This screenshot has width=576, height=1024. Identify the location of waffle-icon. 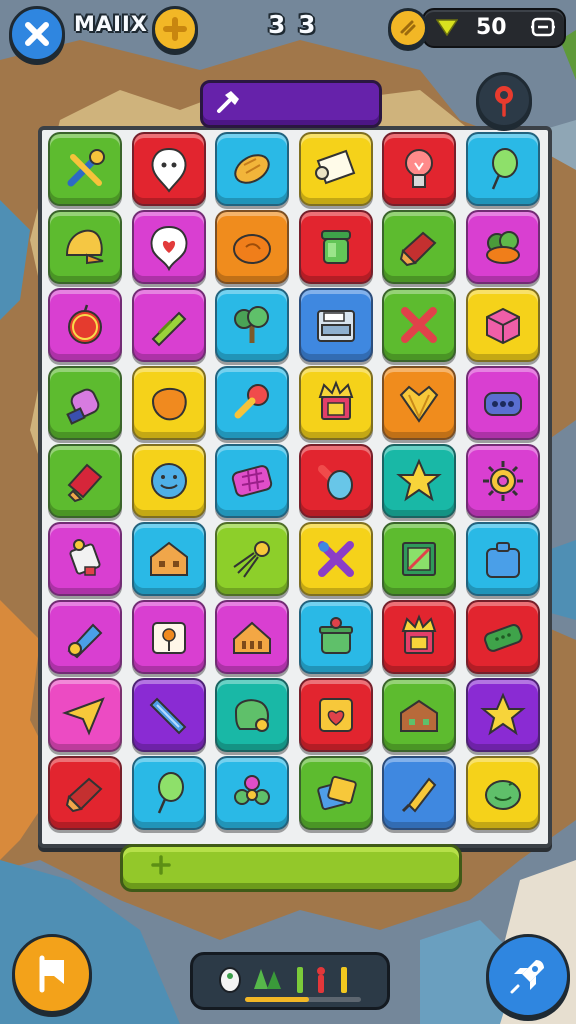
(252, 481).